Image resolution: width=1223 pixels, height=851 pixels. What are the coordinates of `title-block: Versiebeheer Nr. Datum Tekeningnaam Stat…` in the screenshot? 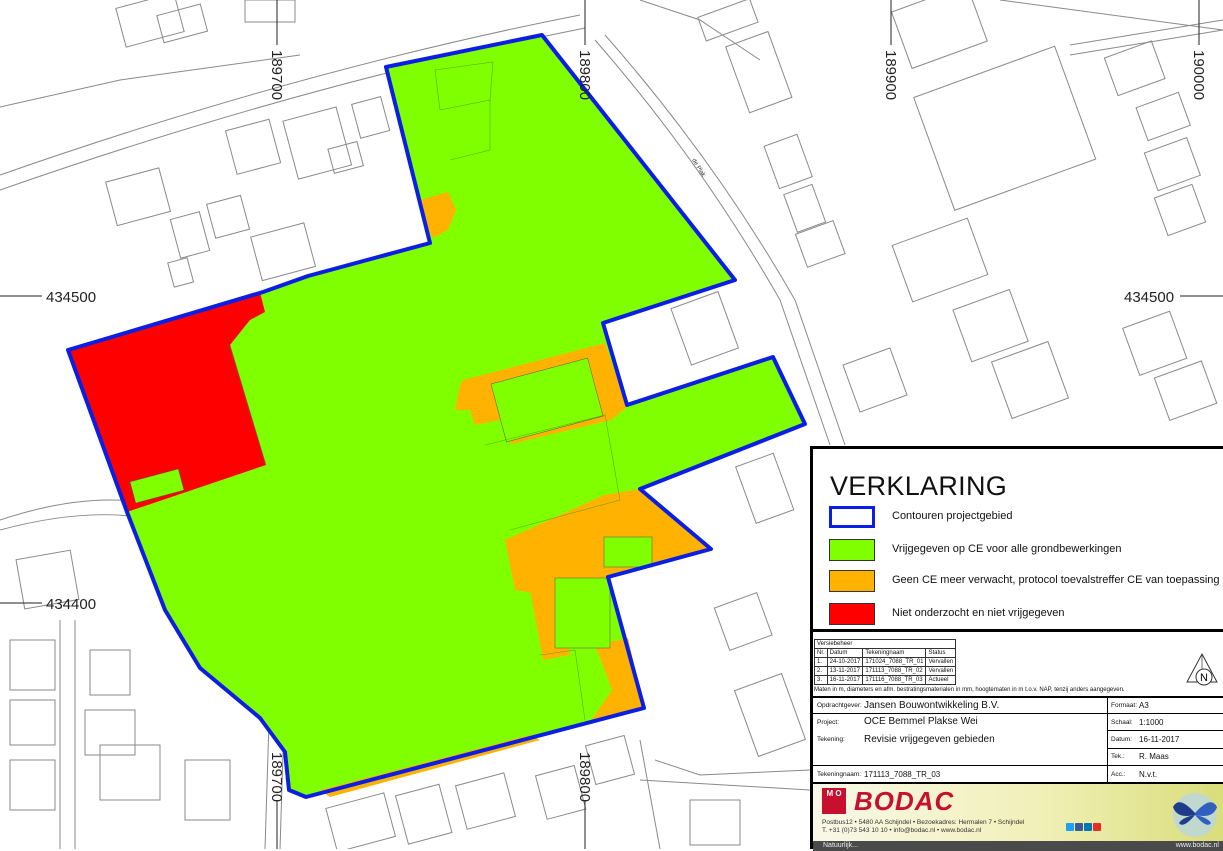 It's located at (1016, 741).